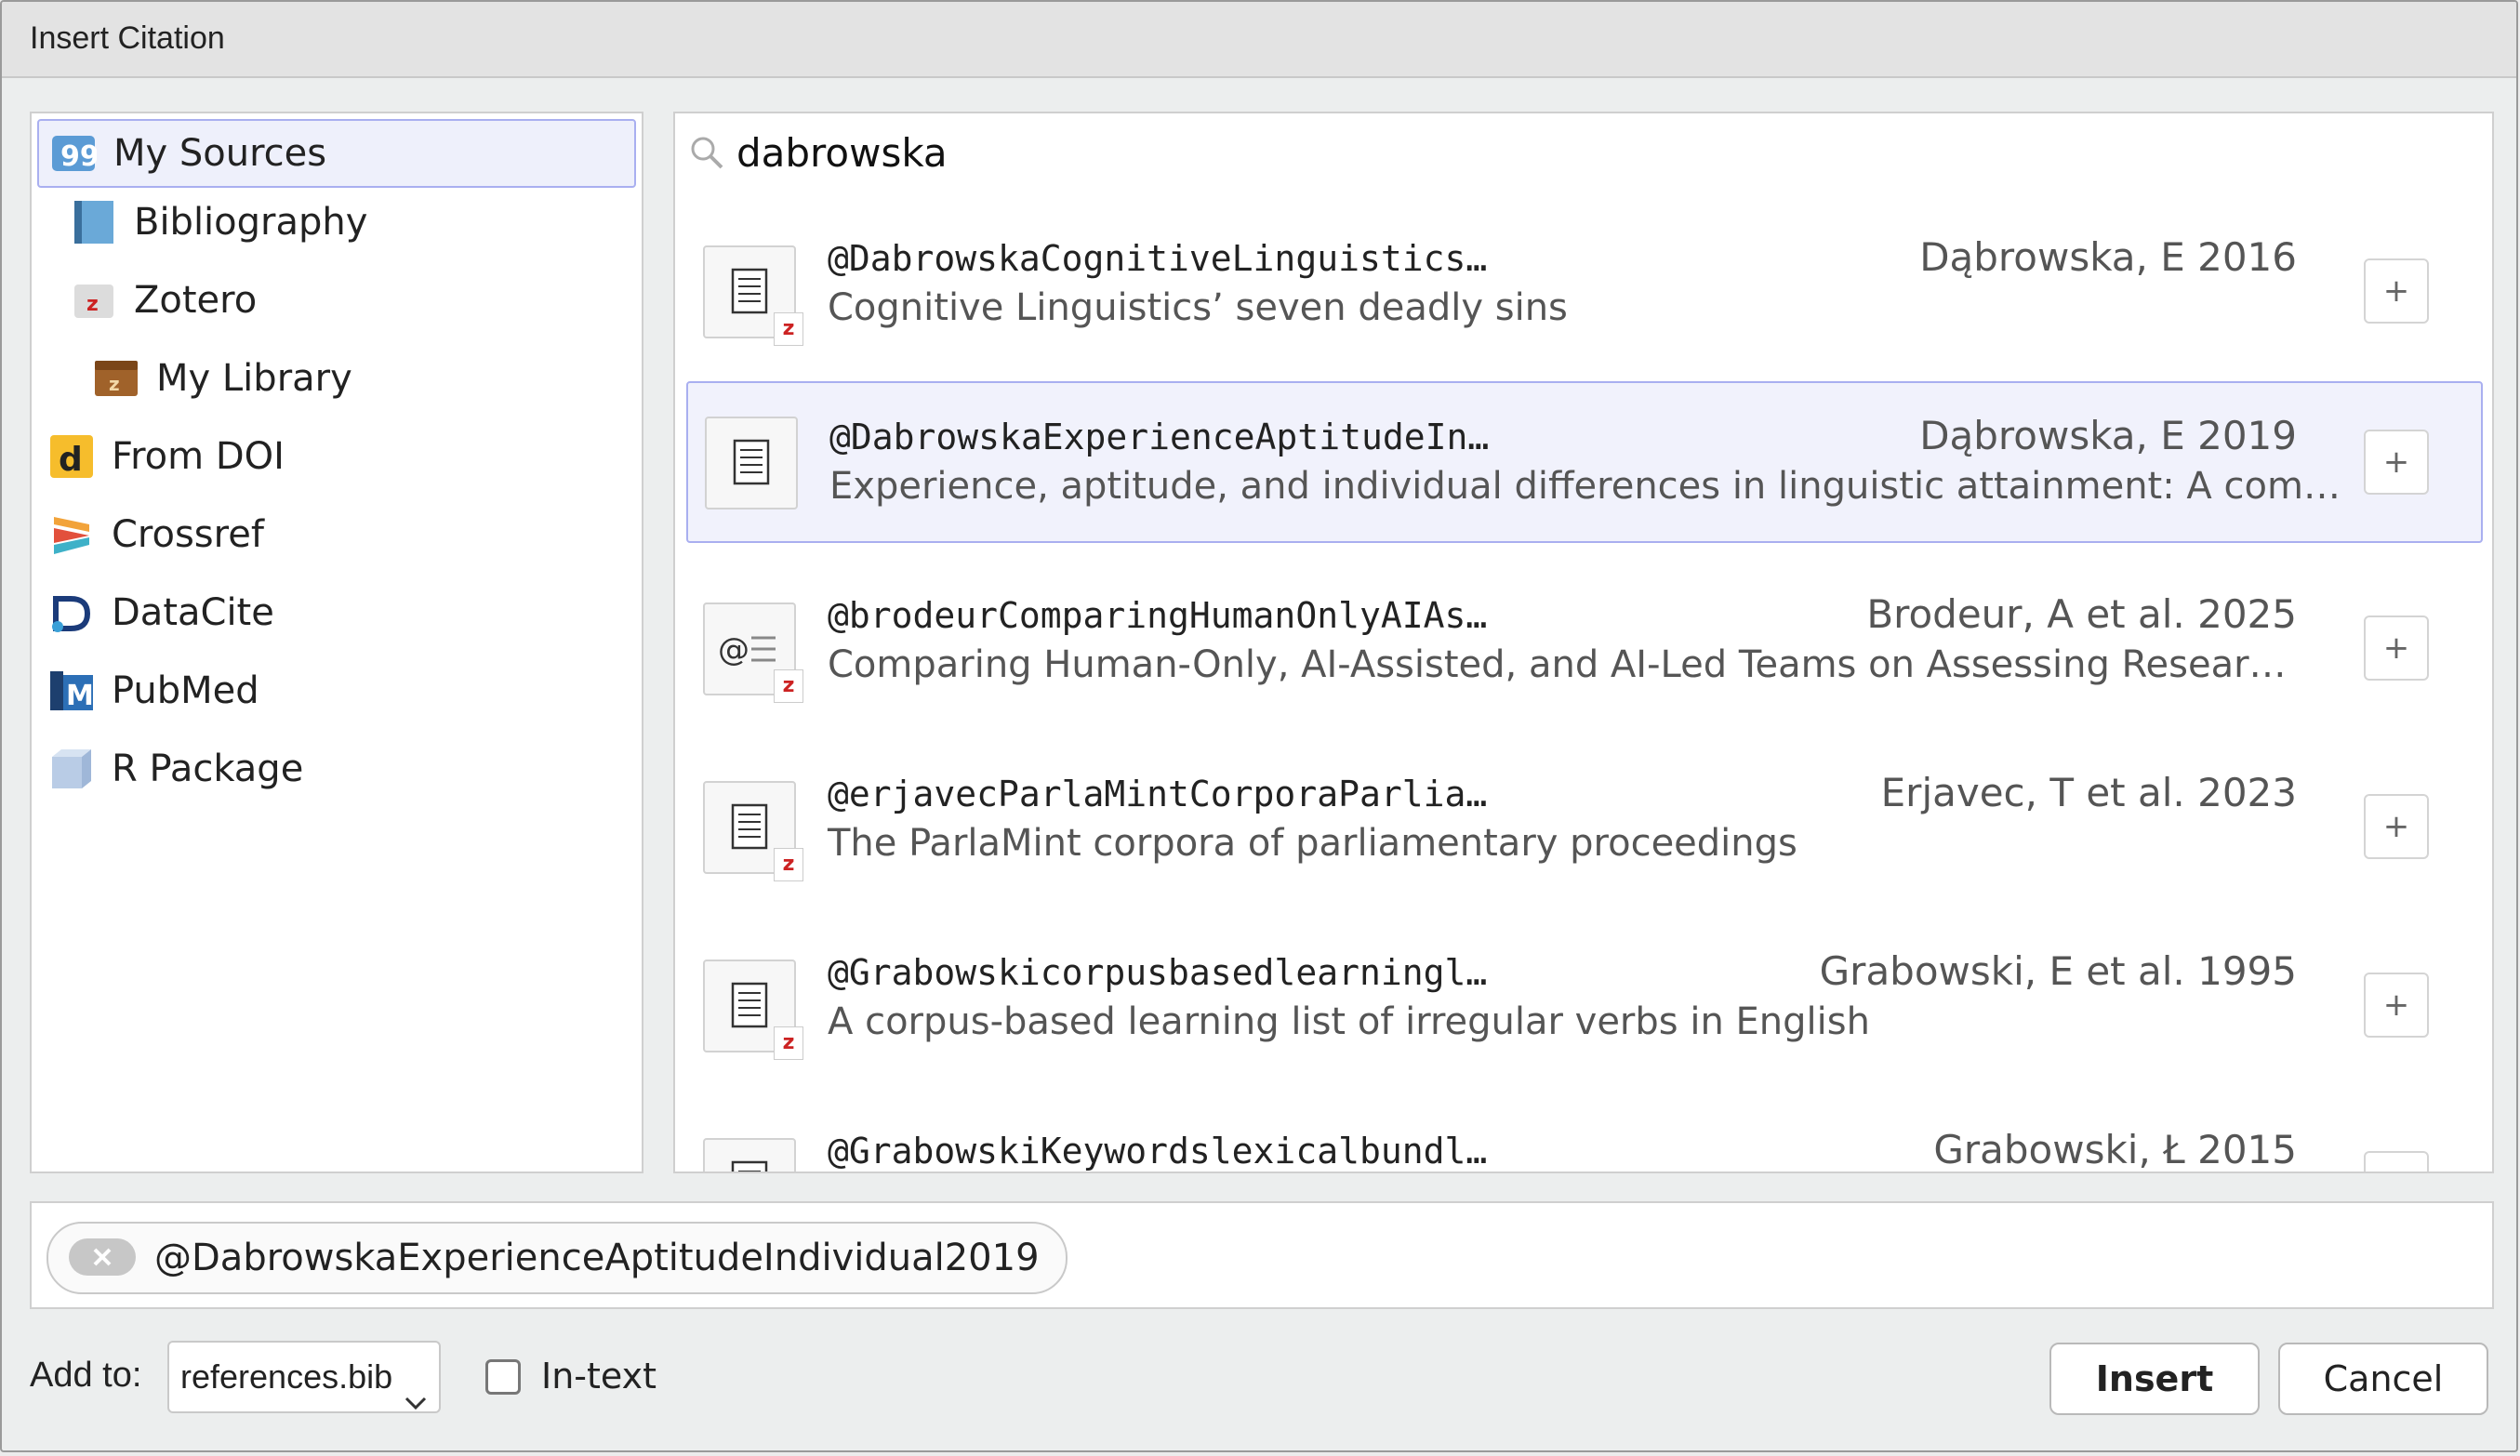 The height and width of the screenshot is (1456, 2520). What do you see at coordinates (2108, 435) in the screenshot?
I see `citation-author-year: Dąbrowska, E 2019` at bounding box center [2108, 435].